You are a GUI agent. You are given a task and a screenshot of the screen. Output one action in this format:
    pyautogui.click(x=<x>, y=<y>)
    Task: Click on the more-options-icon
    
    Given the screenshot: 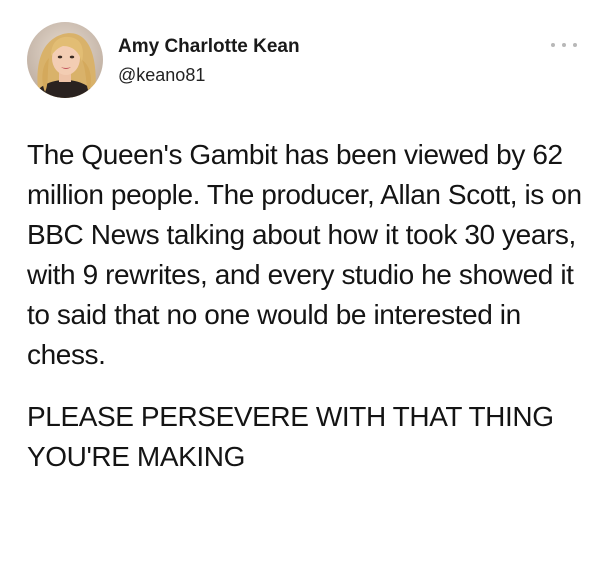 What is the action you would take?
    pyautogui.click(x=553, y=45)
    